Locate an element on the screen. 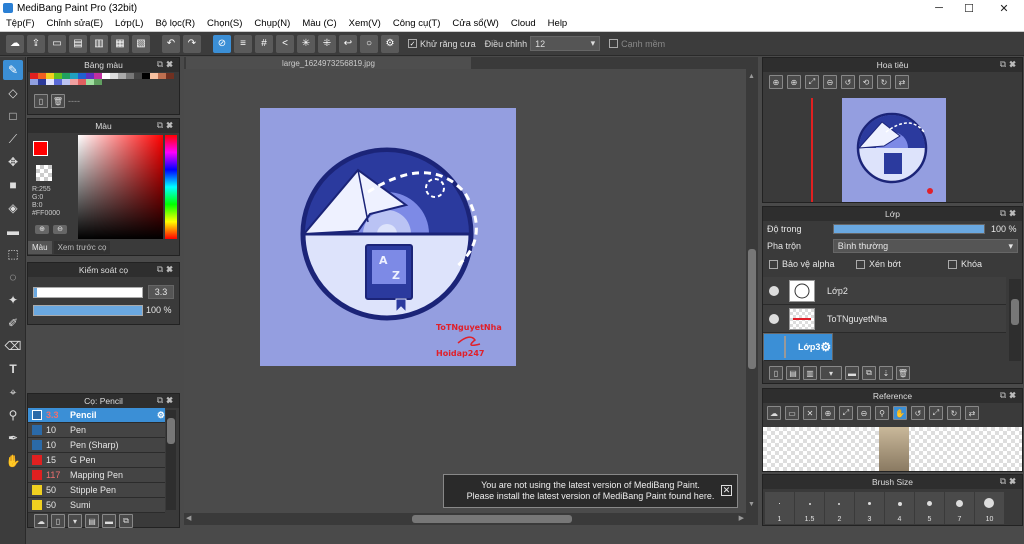 This screenshot has width=1024, height=544. undo-icon: ↶ is located at coordinates (171, 43).